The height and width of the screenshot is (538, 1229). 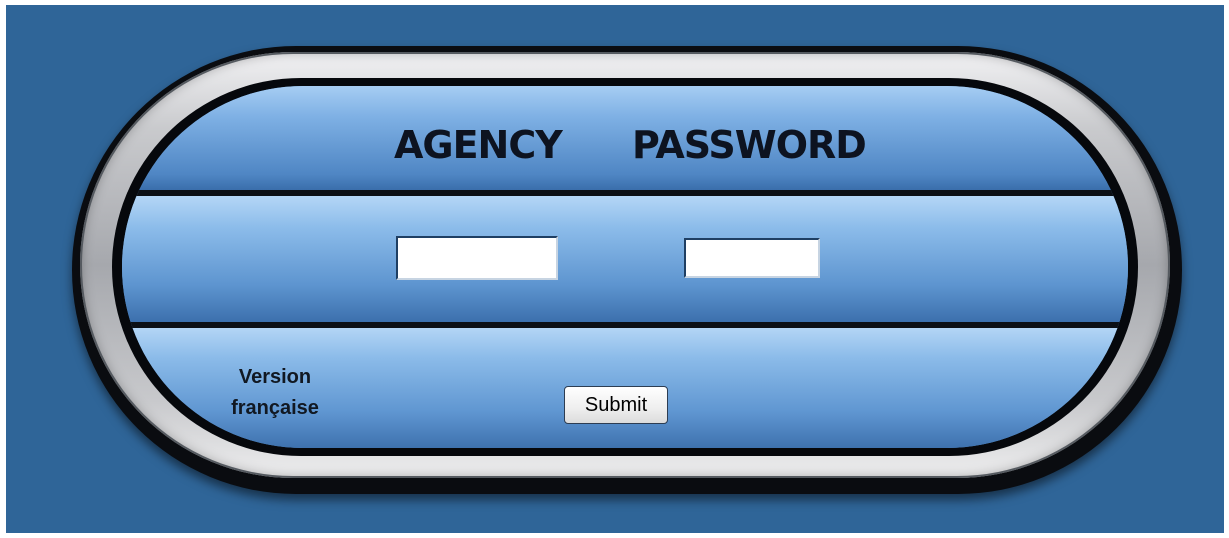 I want to click on password-label: PASSWORD, so click(x=749, y=145).